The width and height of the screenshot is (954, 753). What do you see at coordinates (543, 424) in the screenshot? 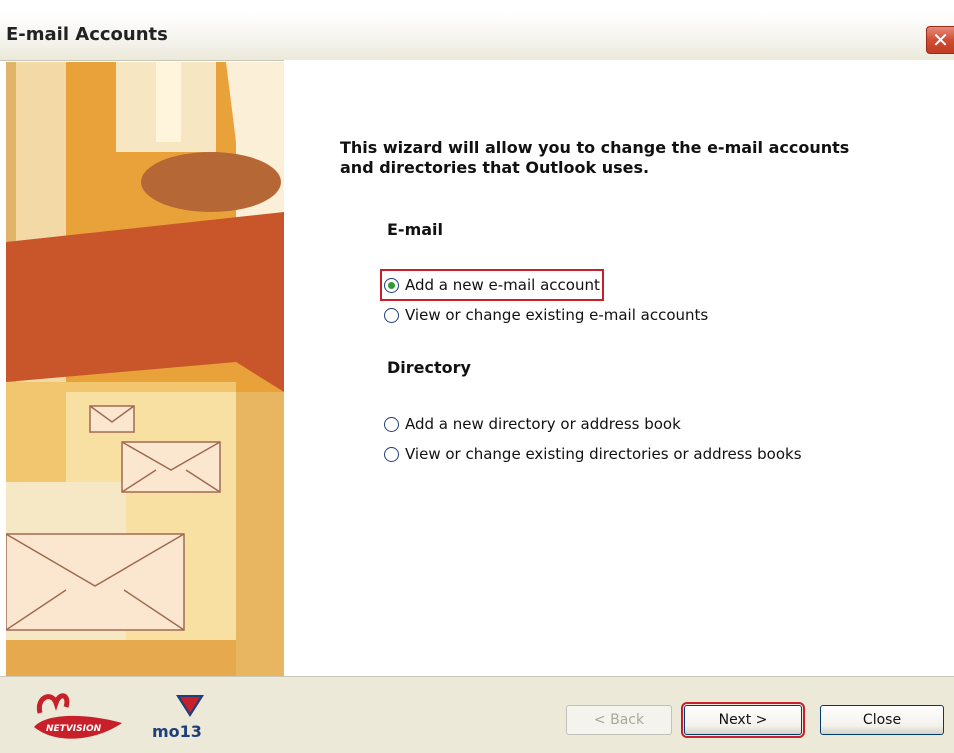
I see `radio-label: Add a new directory or address book` at bounding box center [543, 424].